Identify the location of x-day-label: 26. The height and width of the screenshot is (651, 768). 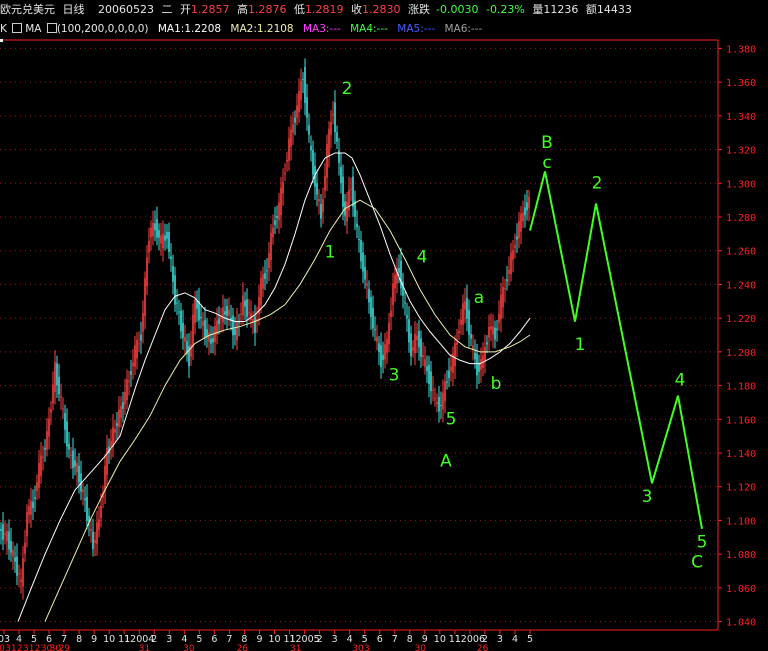
(483, 647).